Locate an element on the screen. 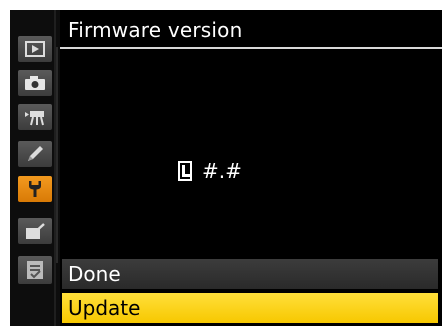  camera-icon is located at coordinates (35, 83).